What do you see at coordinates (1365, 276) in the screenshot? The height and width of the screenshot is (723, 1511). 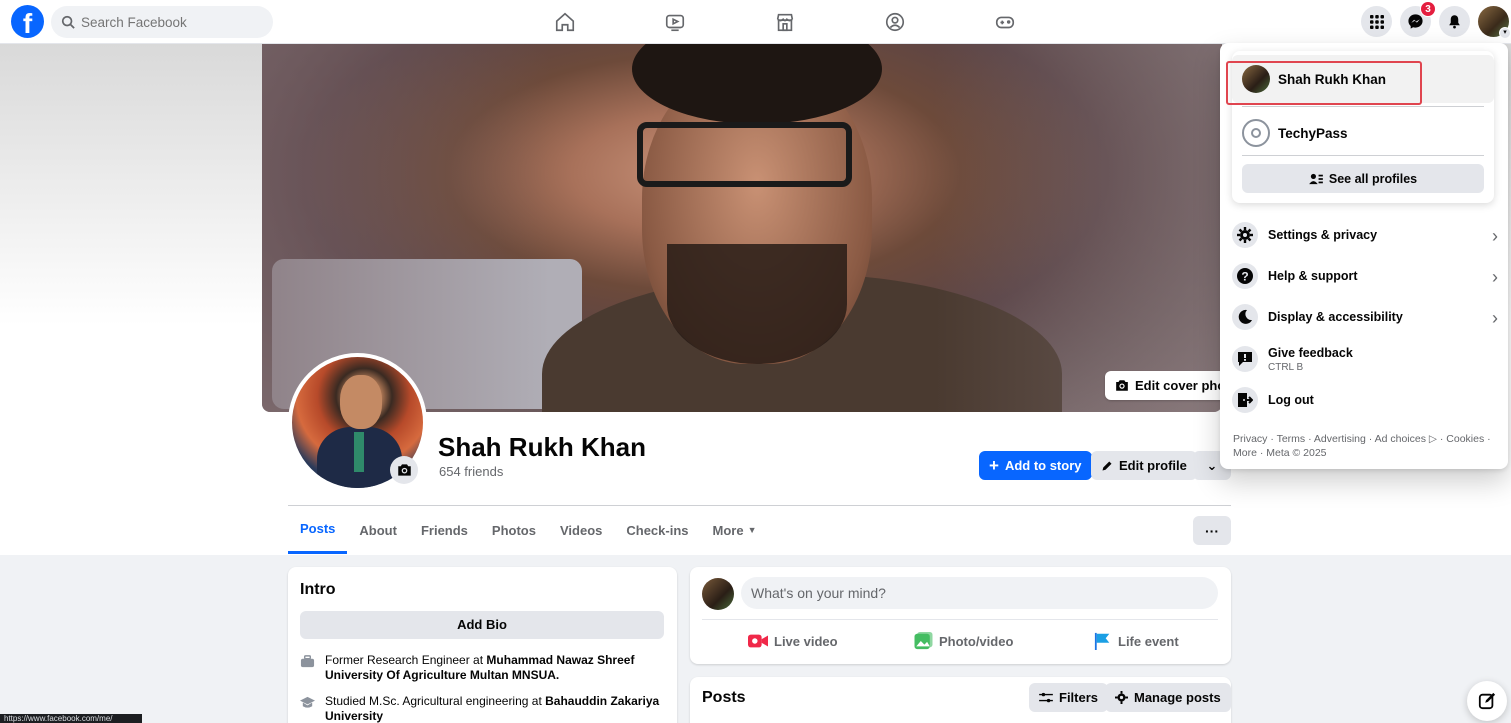 I see `menu-help-support: ? Help & support ›` at bounding box center [1365, 276].